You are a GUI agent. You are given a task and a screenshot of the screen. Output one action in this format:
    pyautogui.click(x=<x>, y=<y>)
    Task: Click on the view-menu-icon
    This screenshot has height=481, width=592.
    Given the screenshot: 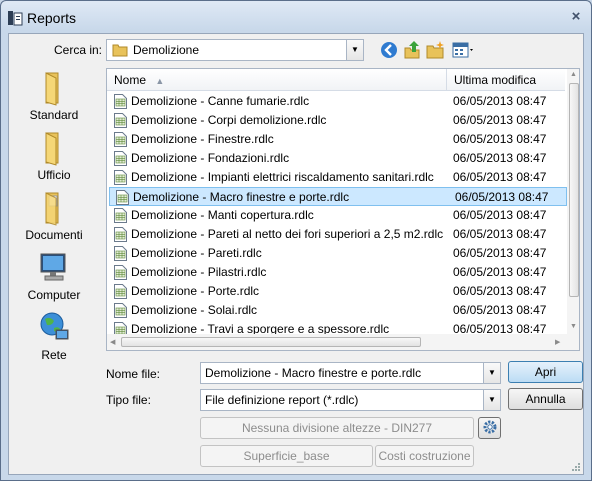 What is the action you would take?
    pyautogui.click(x=464, y=50)
    